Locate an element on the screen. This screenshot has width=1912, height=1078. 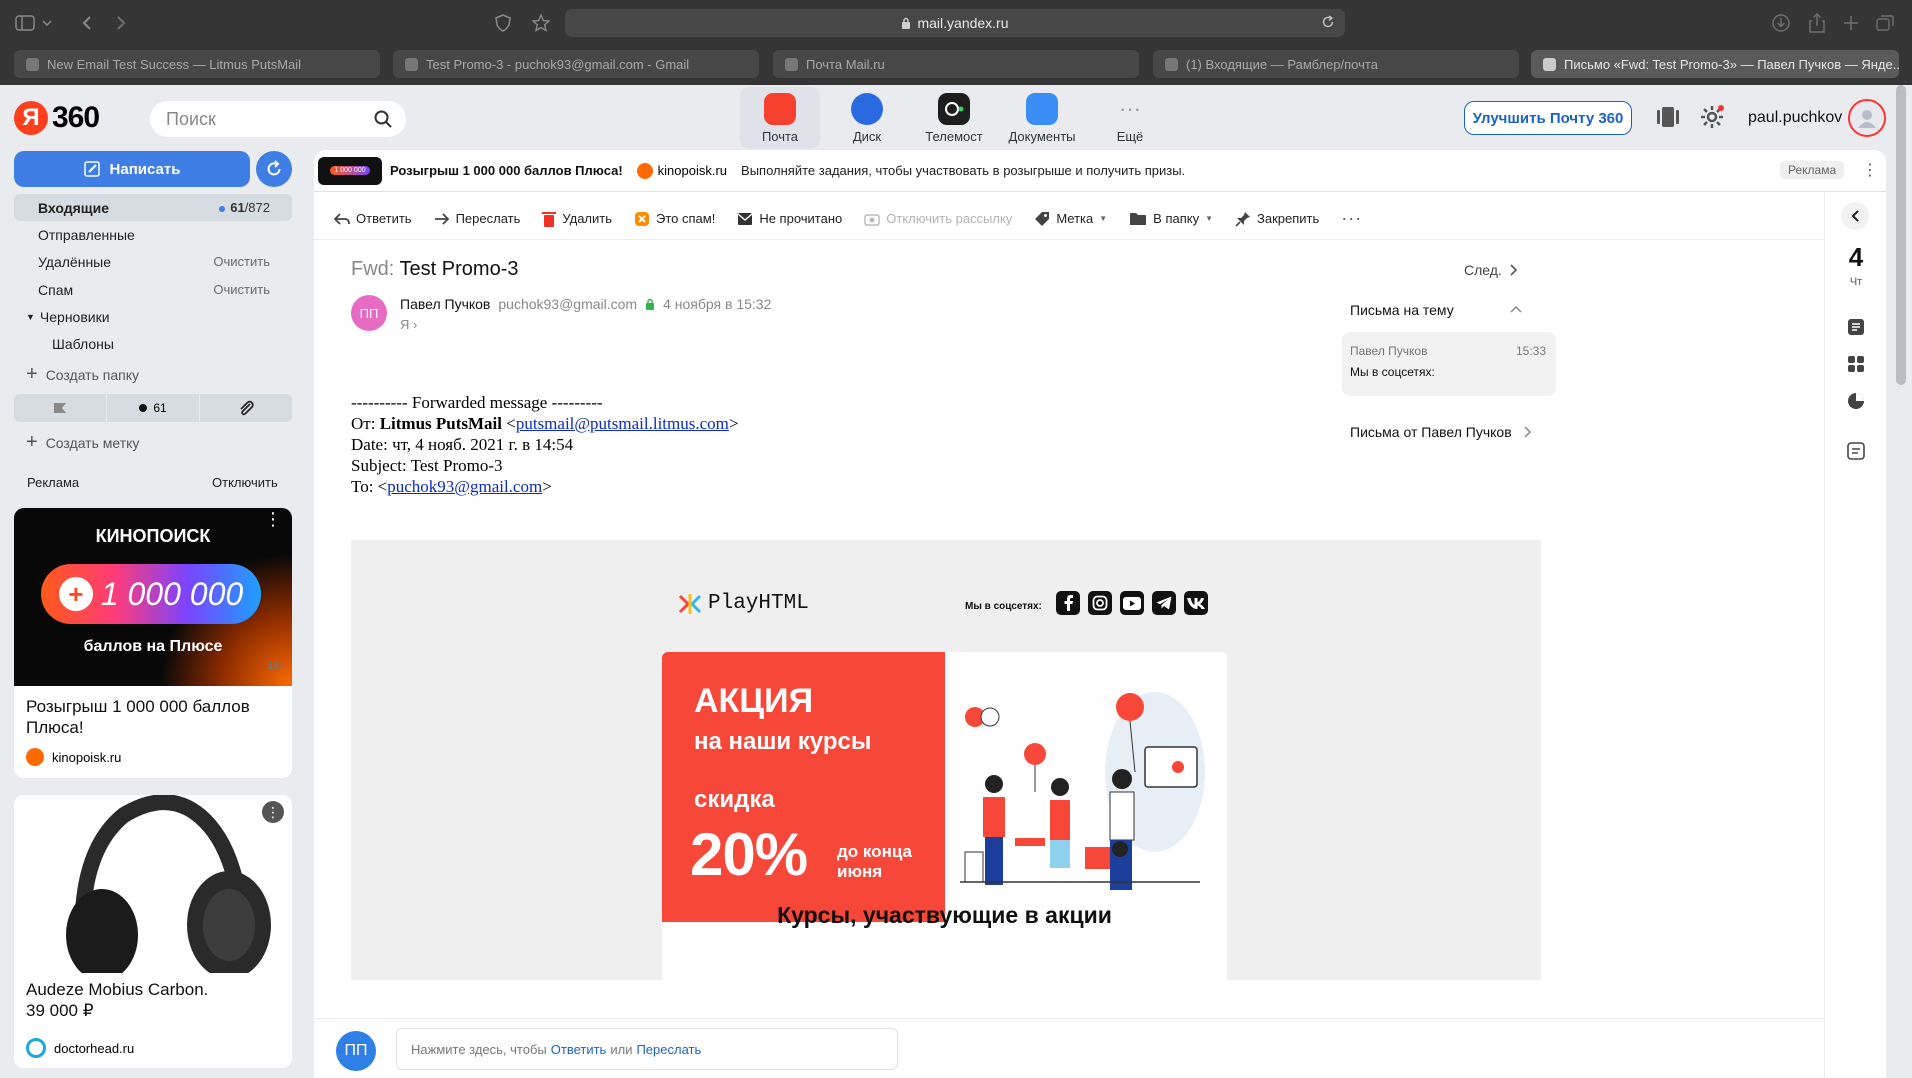
reload-icon is located at coordinates (1328, 22).